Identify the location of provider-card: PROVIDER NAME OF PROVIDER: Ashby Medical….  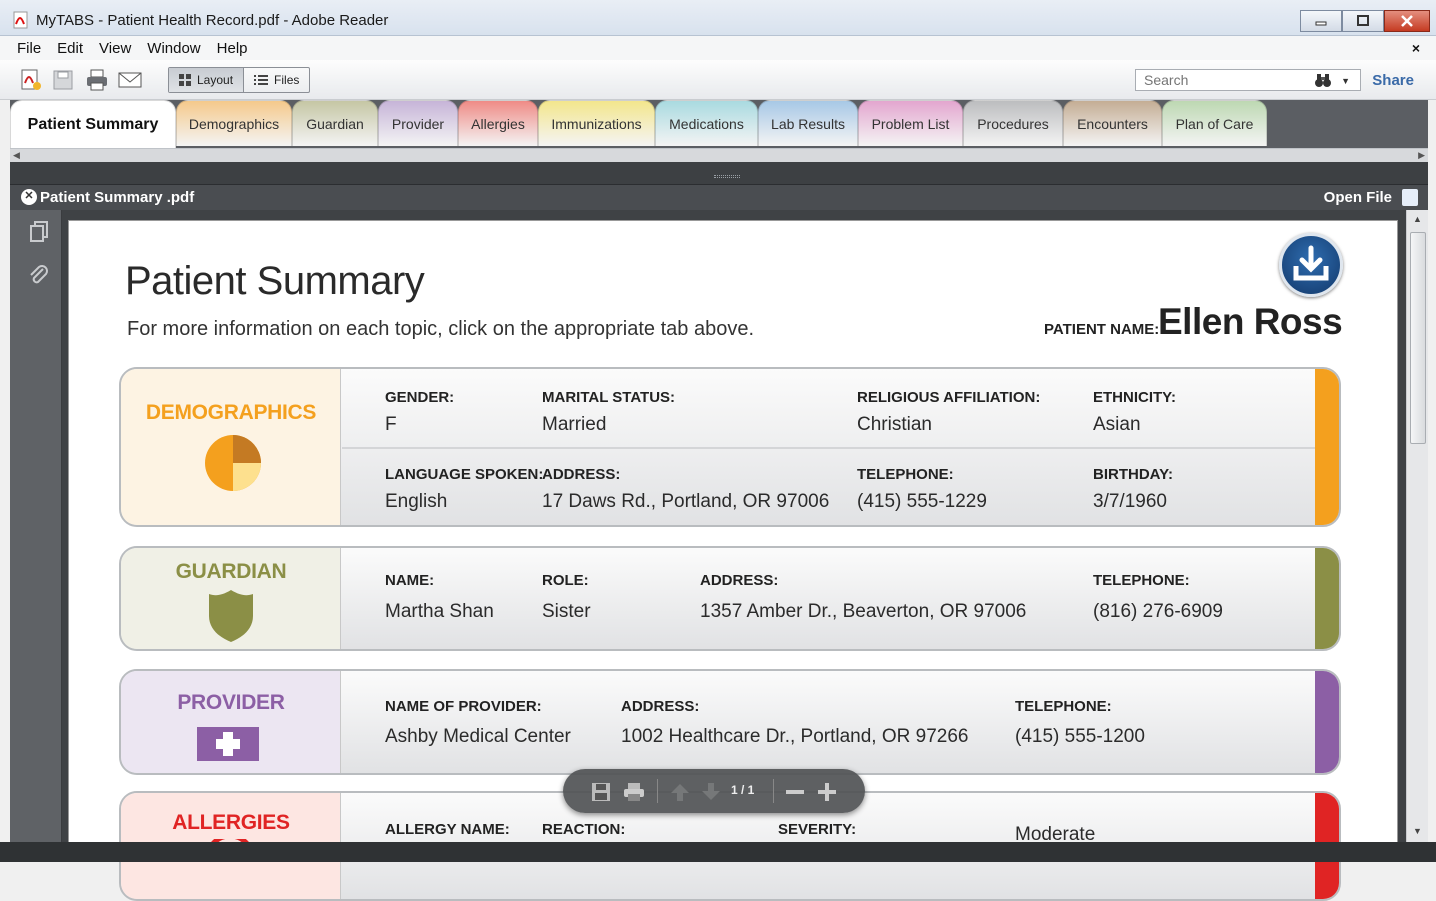
(730, 722).